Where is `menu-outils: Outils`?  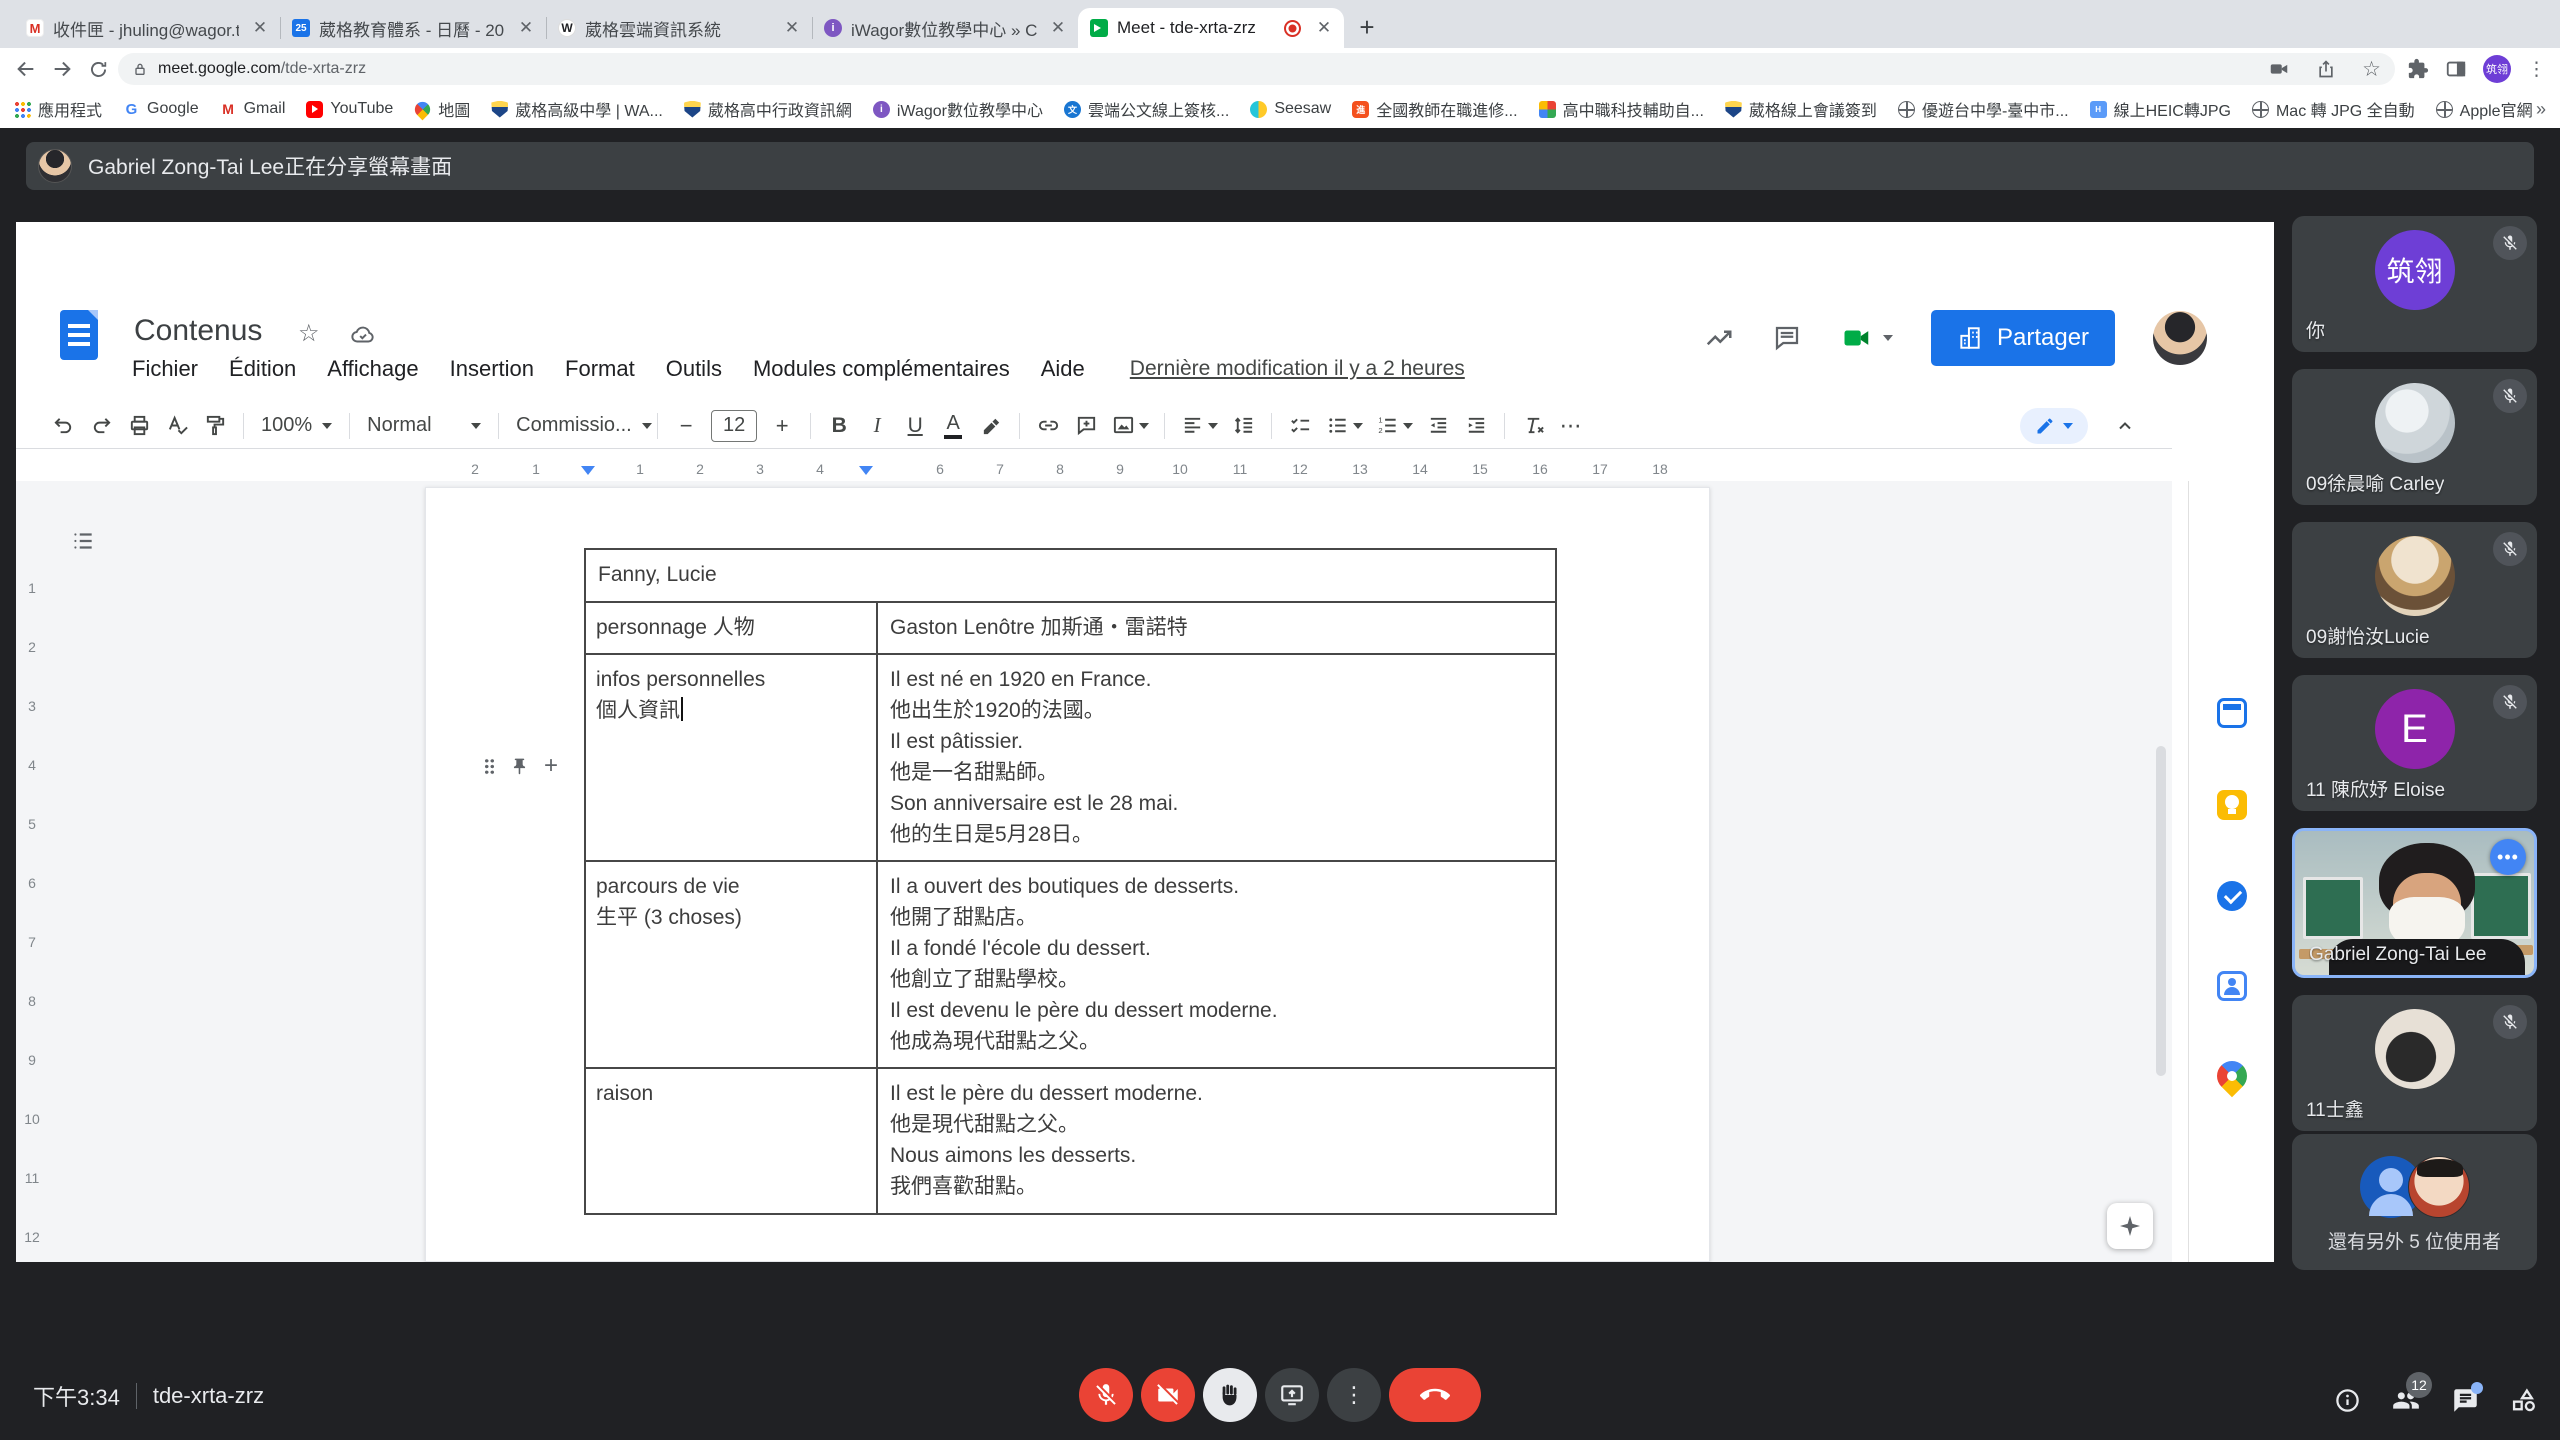 menu-outils: Outils is located at coordinates (694, 369).